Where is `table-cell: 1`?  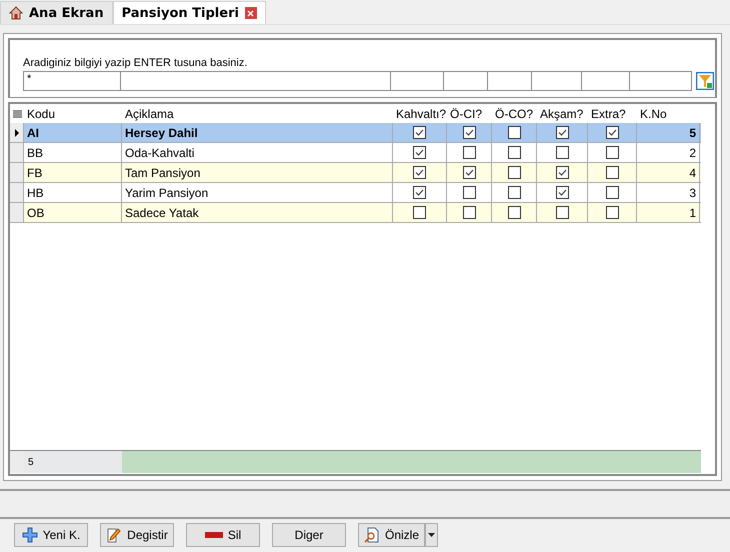
table-cell: 1 is located at coordinates (692, 213).